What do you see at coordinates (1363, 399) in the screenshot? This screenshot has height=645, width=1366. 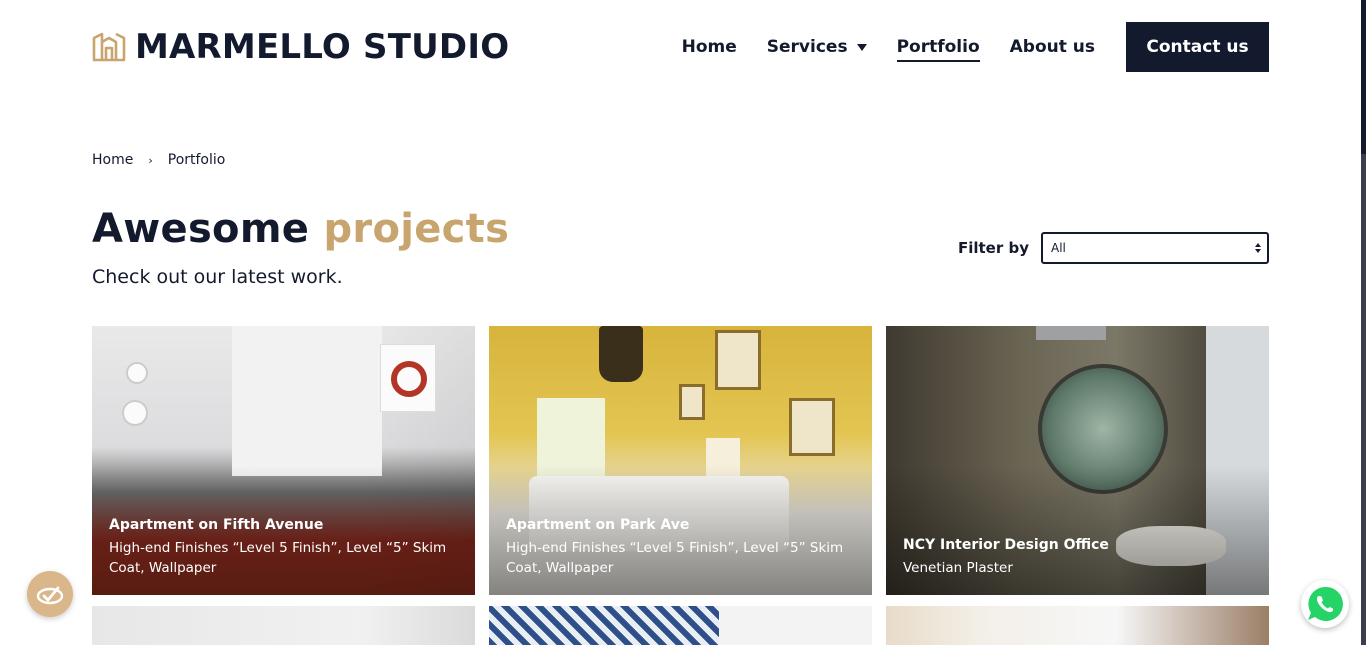 I see `scrollbar-track` at bounding box center [1363, 399].